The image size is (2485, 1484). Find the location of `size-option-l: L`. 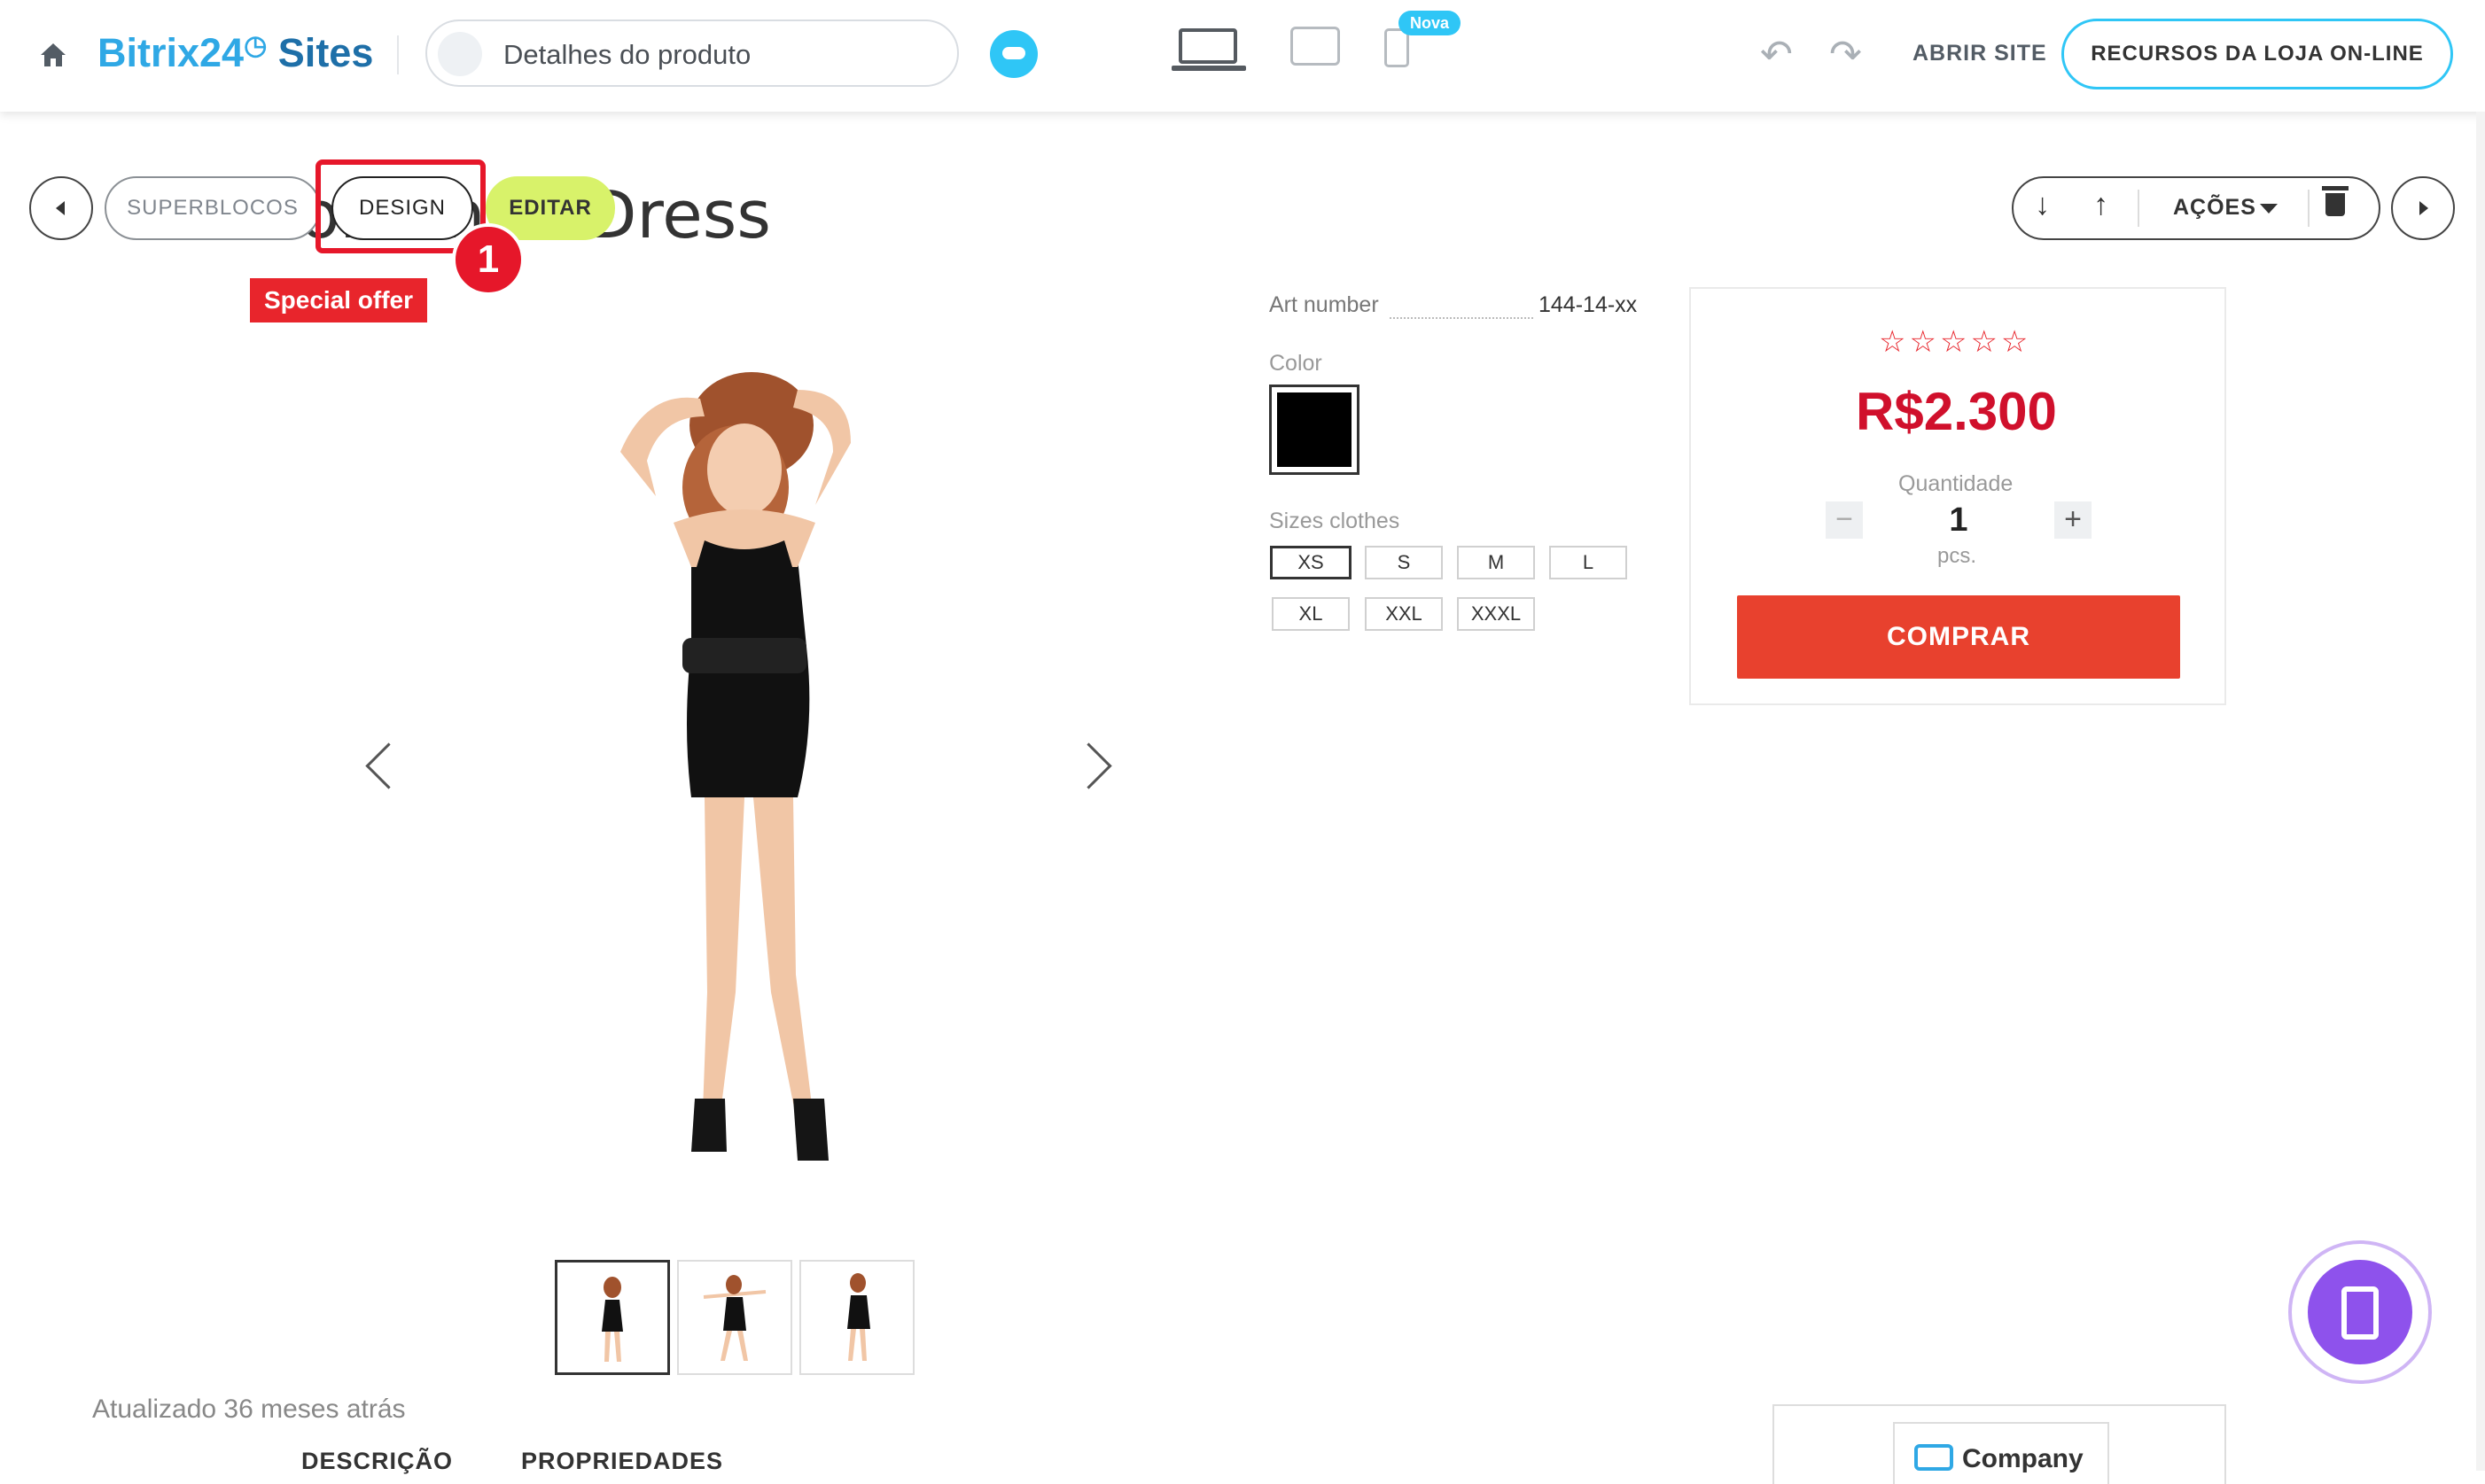

size-option-l: L is located at coordinates (1588, 562).